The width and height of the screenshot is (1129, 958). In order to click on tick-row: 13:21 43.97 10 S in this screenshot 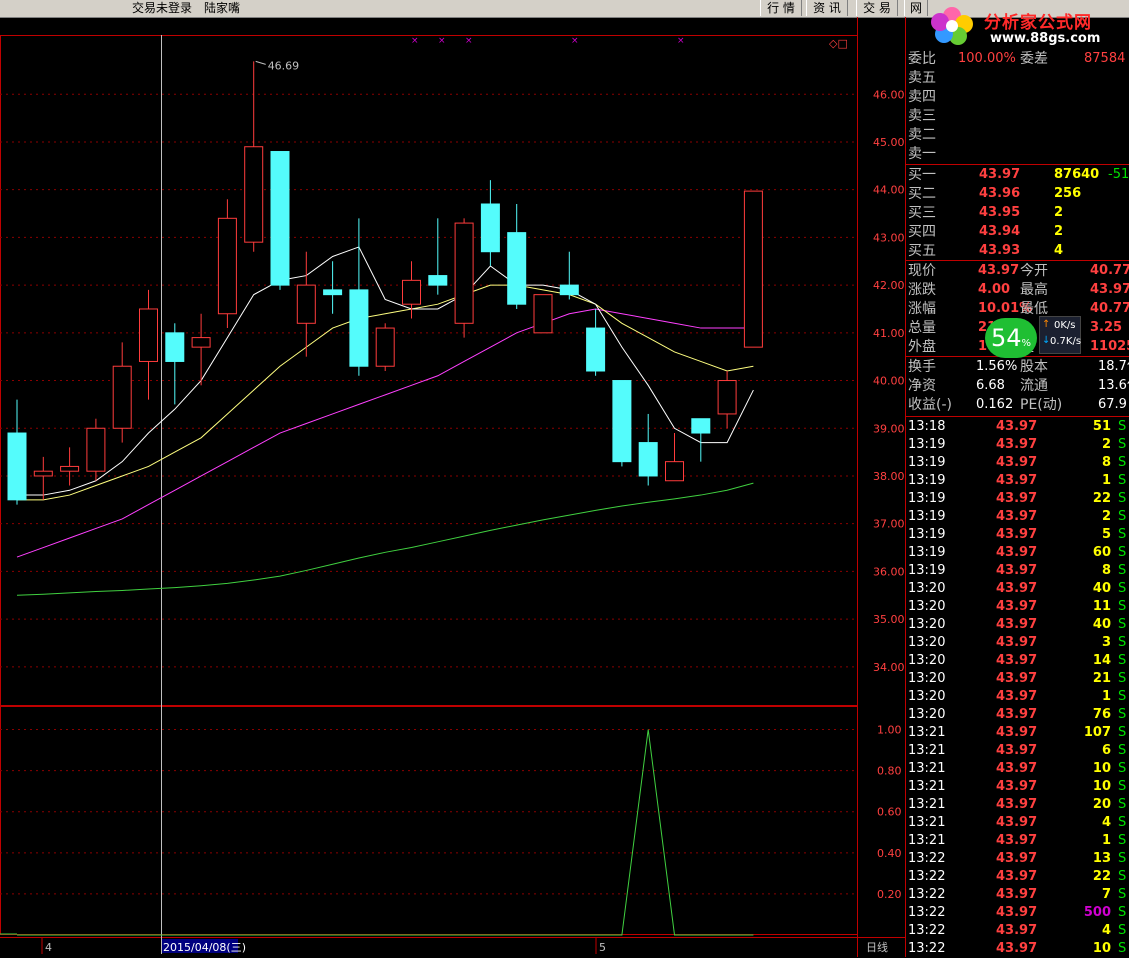, I will do `click(1017, 769)`.